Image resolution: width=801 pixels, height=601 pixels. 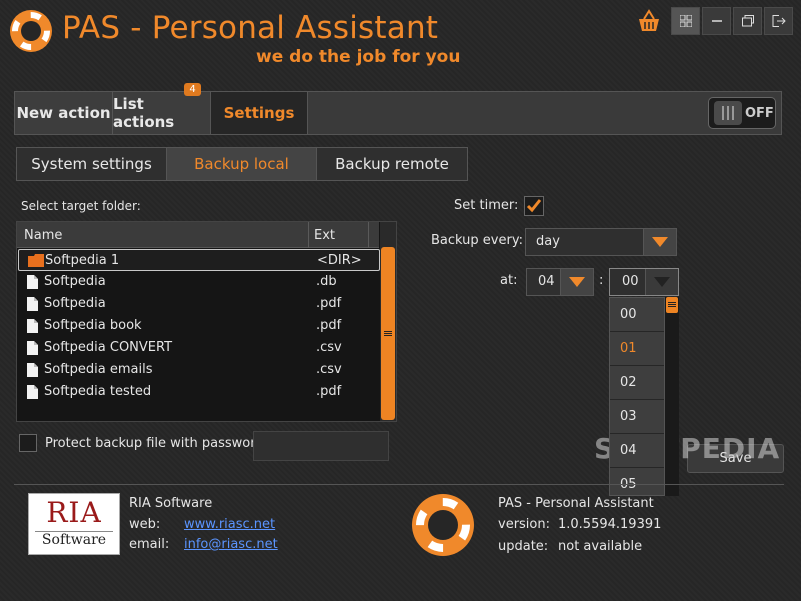 I want to click on toggle-grip-line, so click(x=728, y=113).